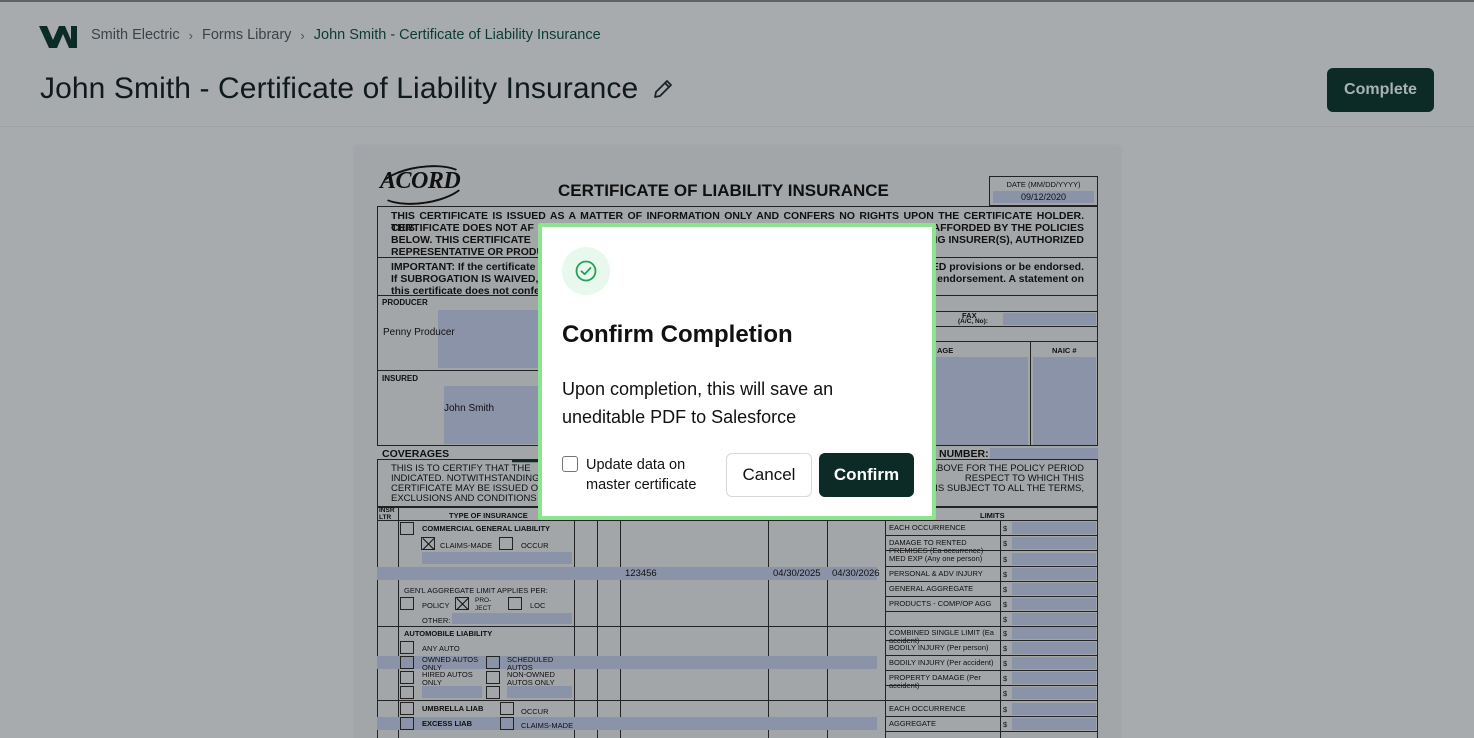 The height and width of the screenshot is (738, 1474). Describe the element at coordinates (493, 662) in the screenshot. I see `scheduled-autos-checkbox` at that location.